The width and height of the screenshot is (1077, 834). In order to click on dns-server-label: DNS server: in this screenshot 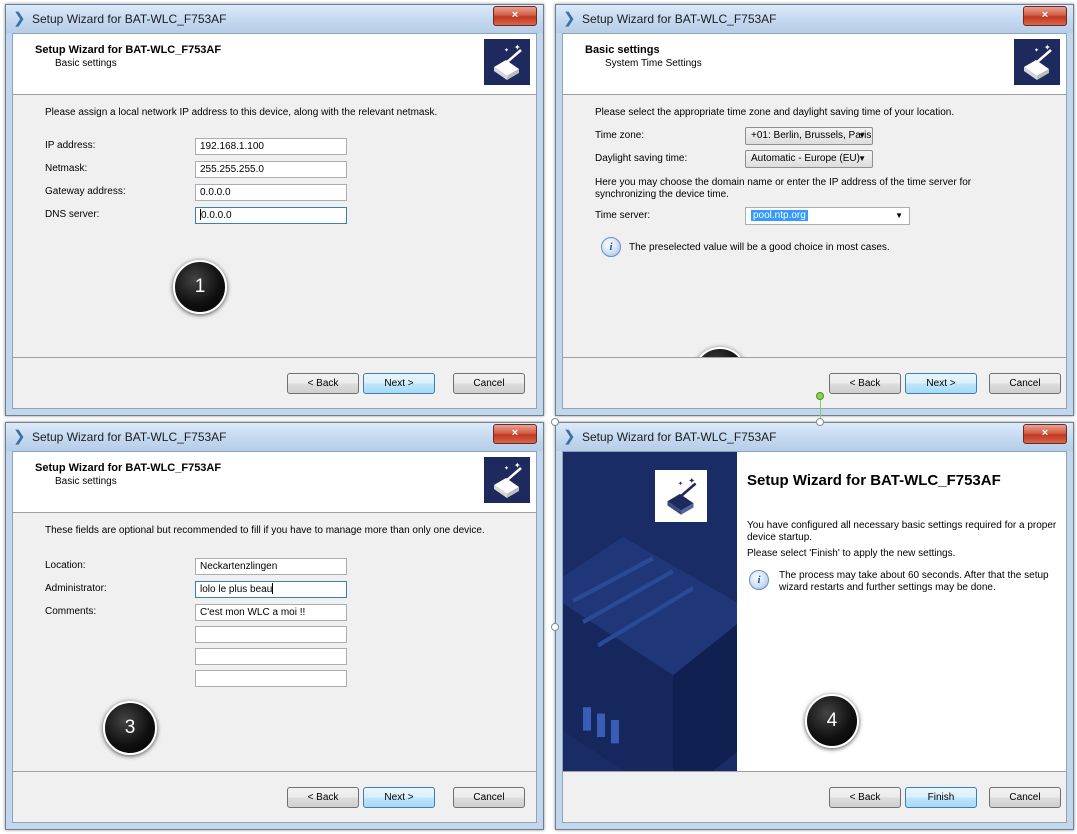, I will do `click(72, 214)`.